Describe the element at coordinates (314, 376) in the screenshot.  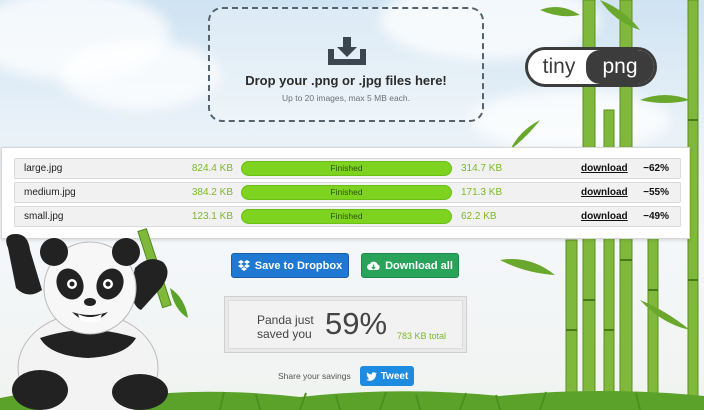
I see `share-label: Share your savings` at that location.